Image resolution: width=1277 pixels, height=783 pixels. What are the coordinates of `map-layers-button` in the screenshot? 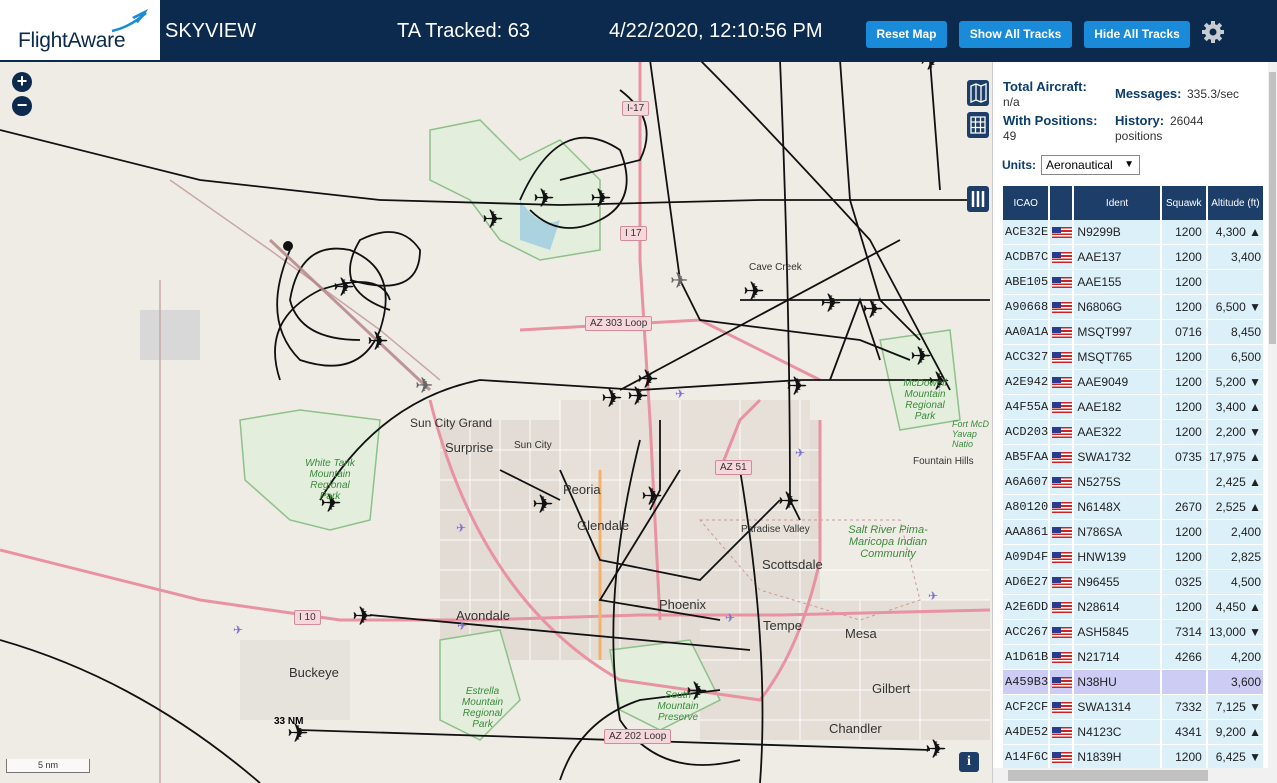 It's located at (978, 93).